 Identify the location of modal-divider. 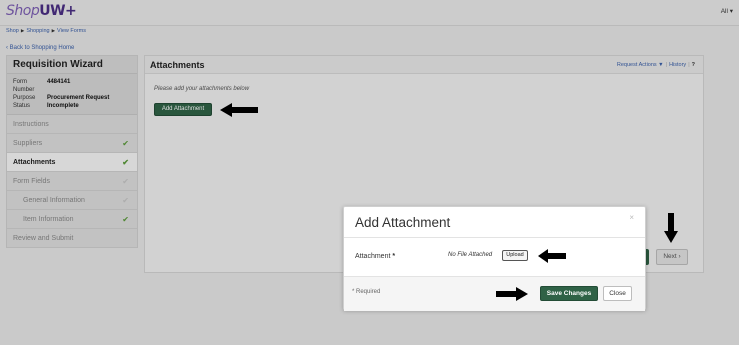
(494, 237).